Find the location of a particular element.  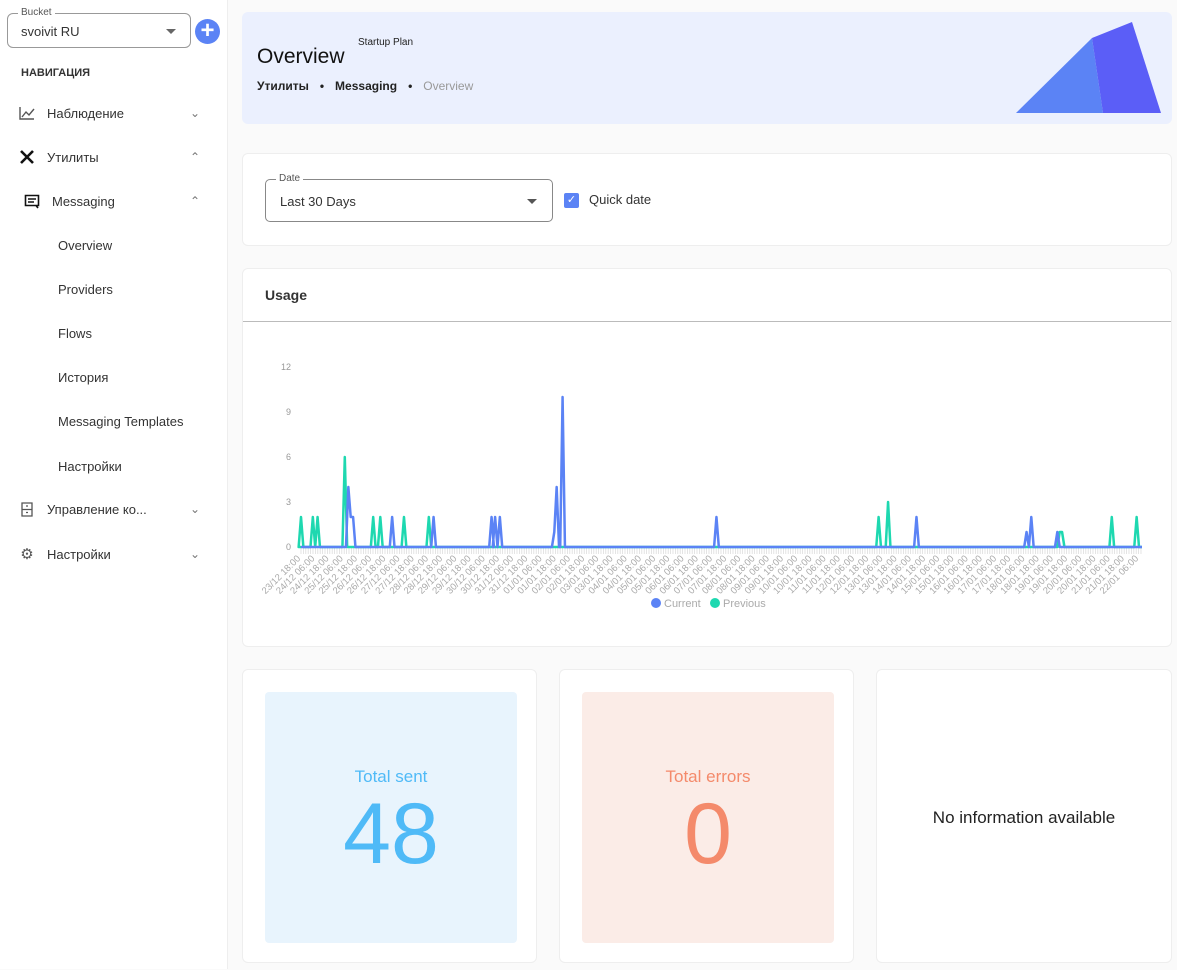

legend-label-current: Current is located at coordinates (682, 604).